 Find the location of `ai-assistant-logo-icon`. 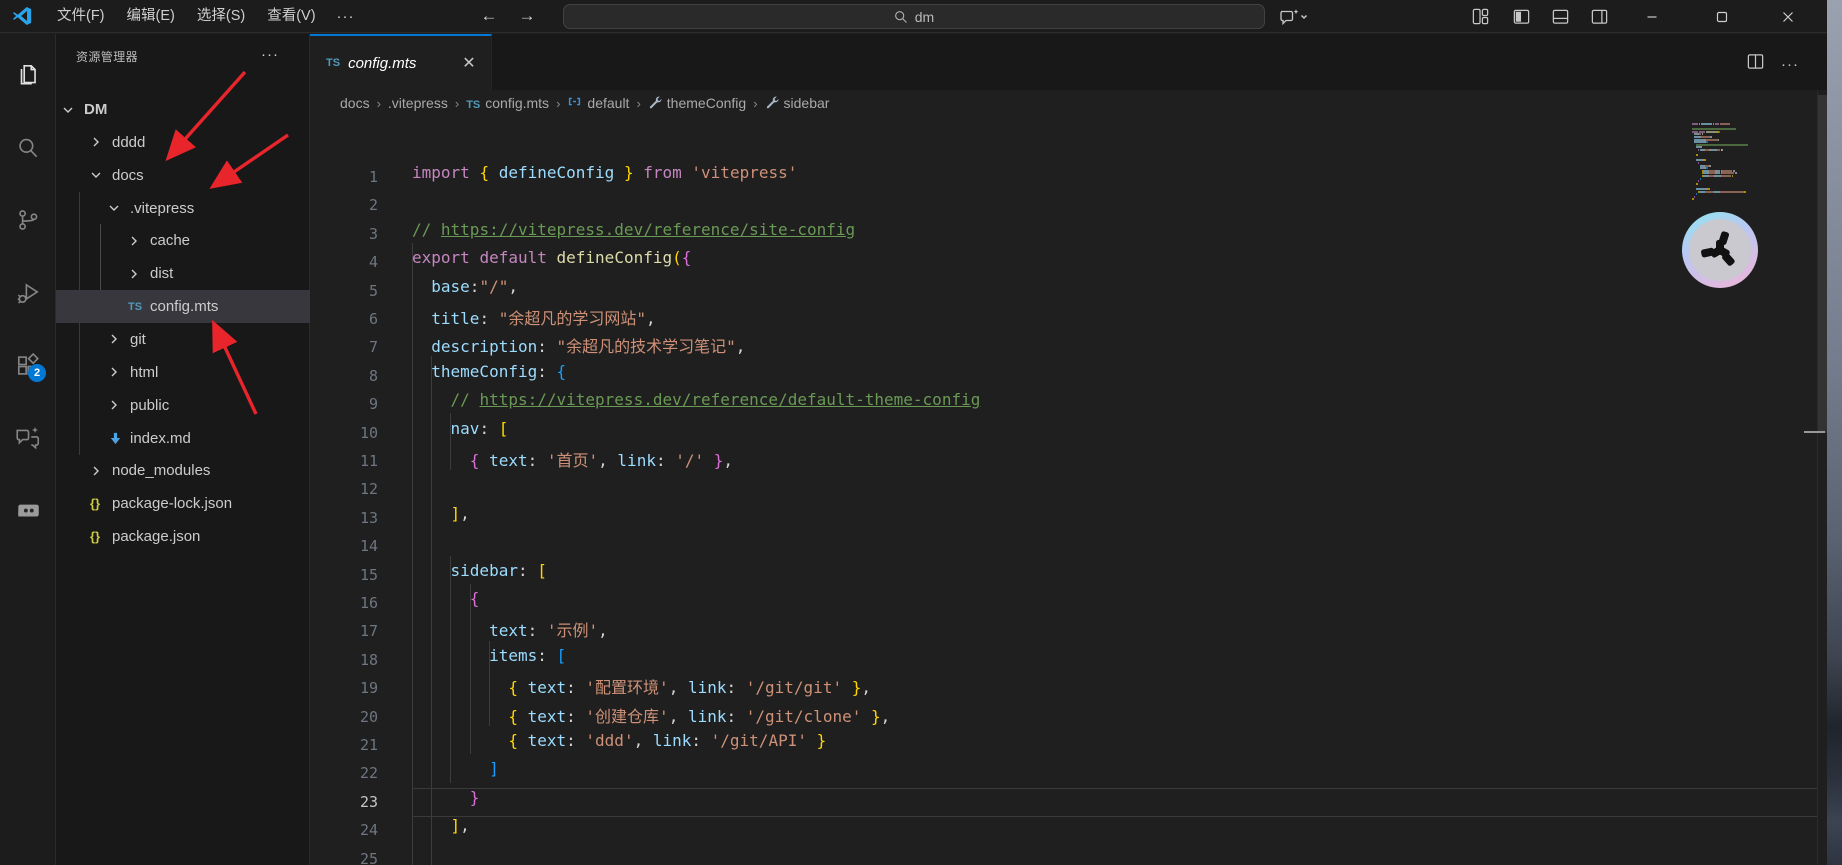

ai-assistant-logo-icon is located at coordinates (1720, 250).